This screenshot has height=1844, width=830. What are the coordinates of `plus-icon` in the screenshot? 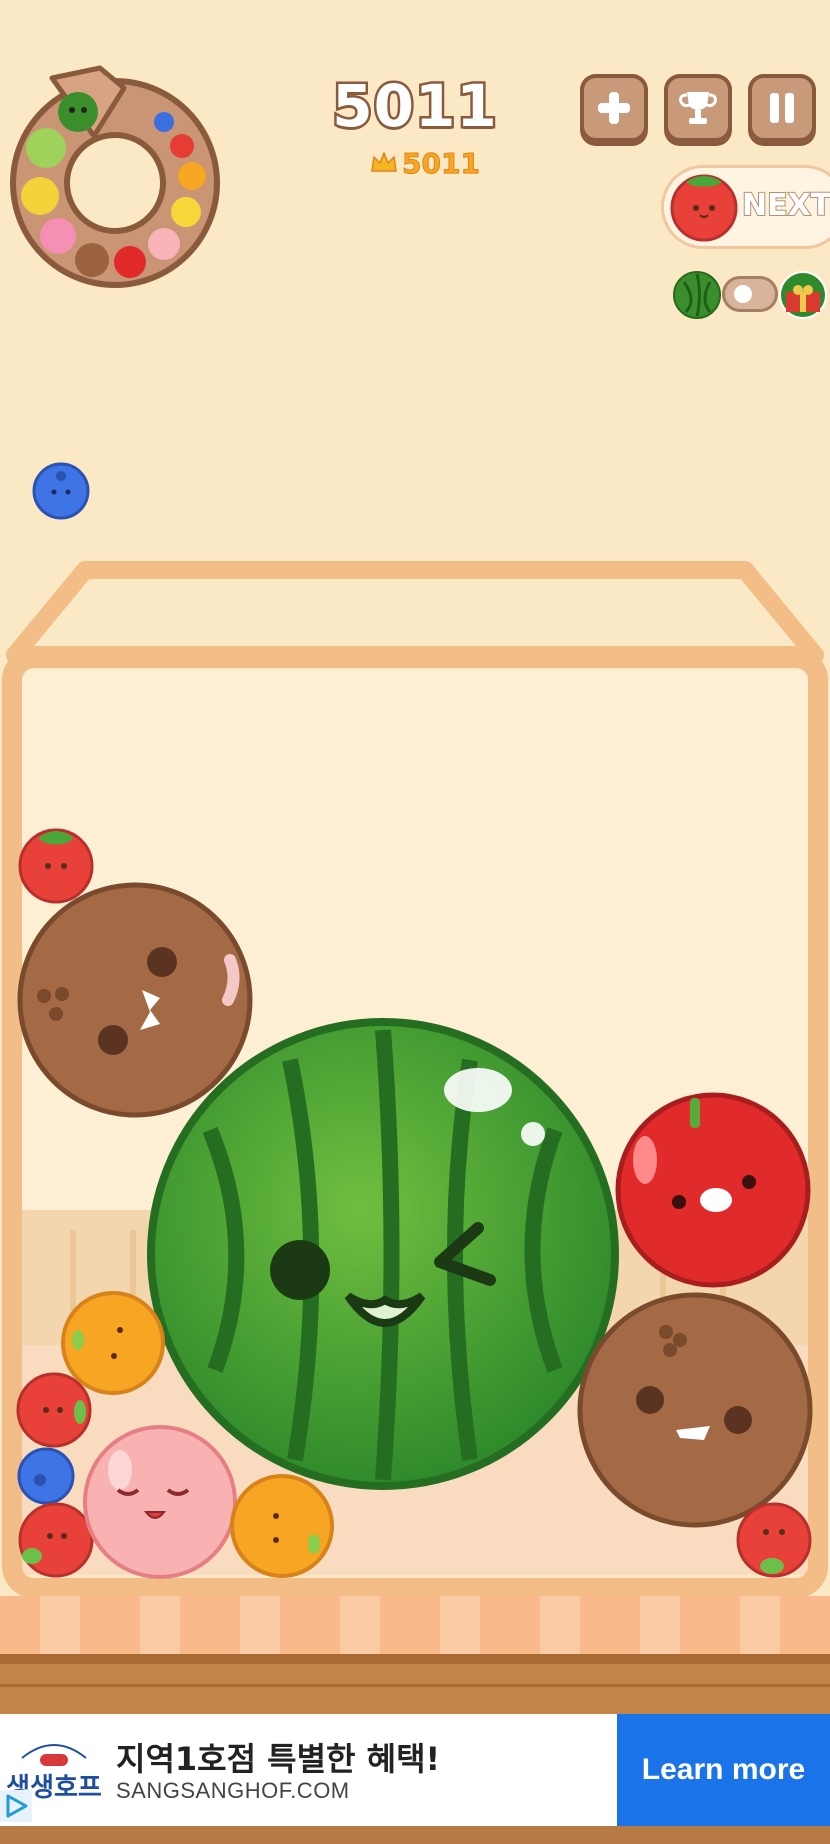 It's located at (614, 108).